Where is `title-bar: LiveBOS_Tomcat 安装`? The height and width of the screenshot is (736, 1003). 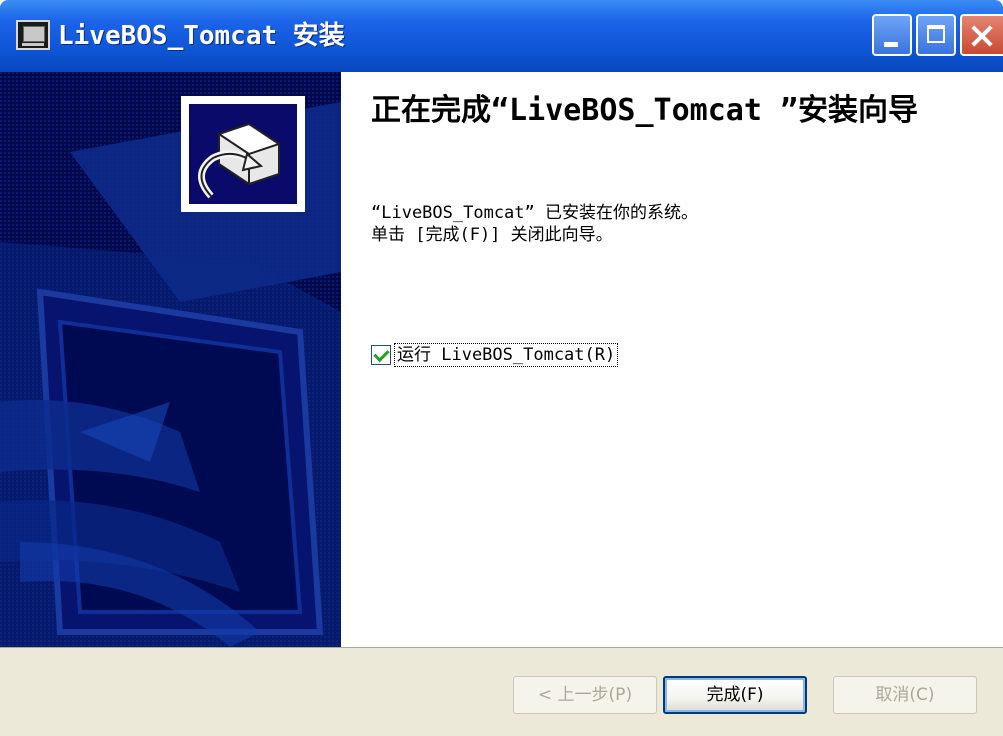
title-bar: LiveBOS_Tomcat 安装 is located at coordinates (501, 36).